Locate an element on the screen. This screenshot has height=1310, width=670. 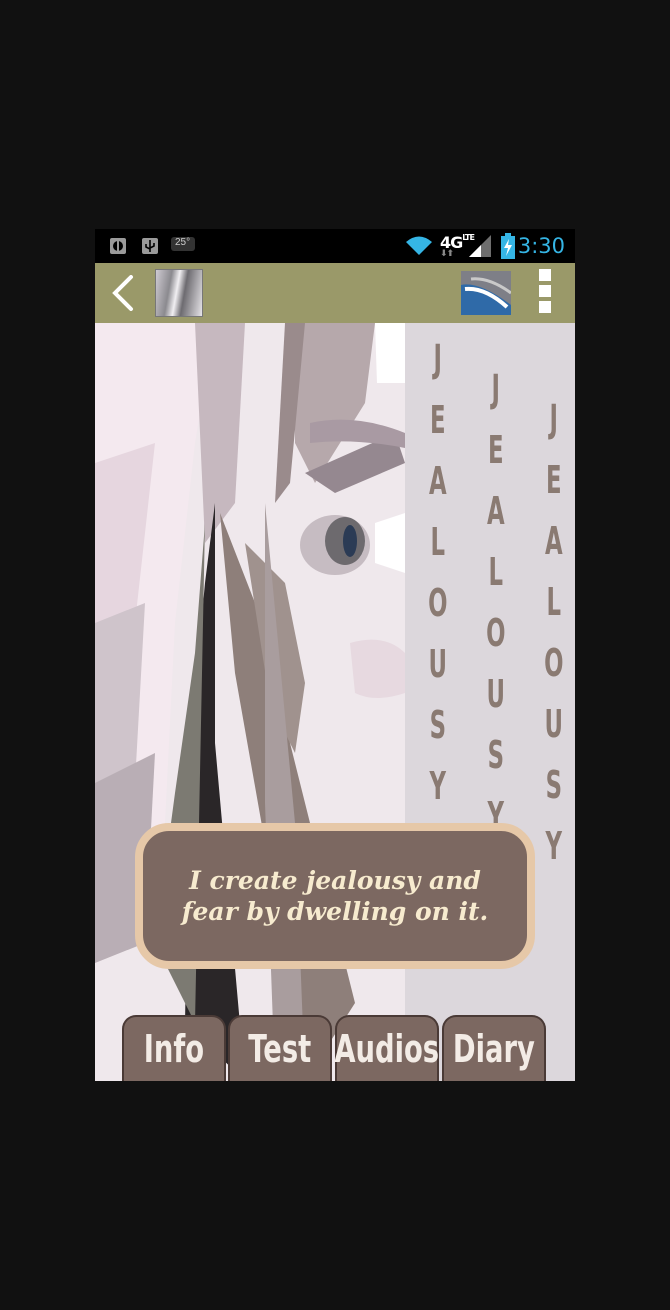
status-bar: 25° 4GLTE ⬇⬆ 3:30 is located at coordinates (335, 246).